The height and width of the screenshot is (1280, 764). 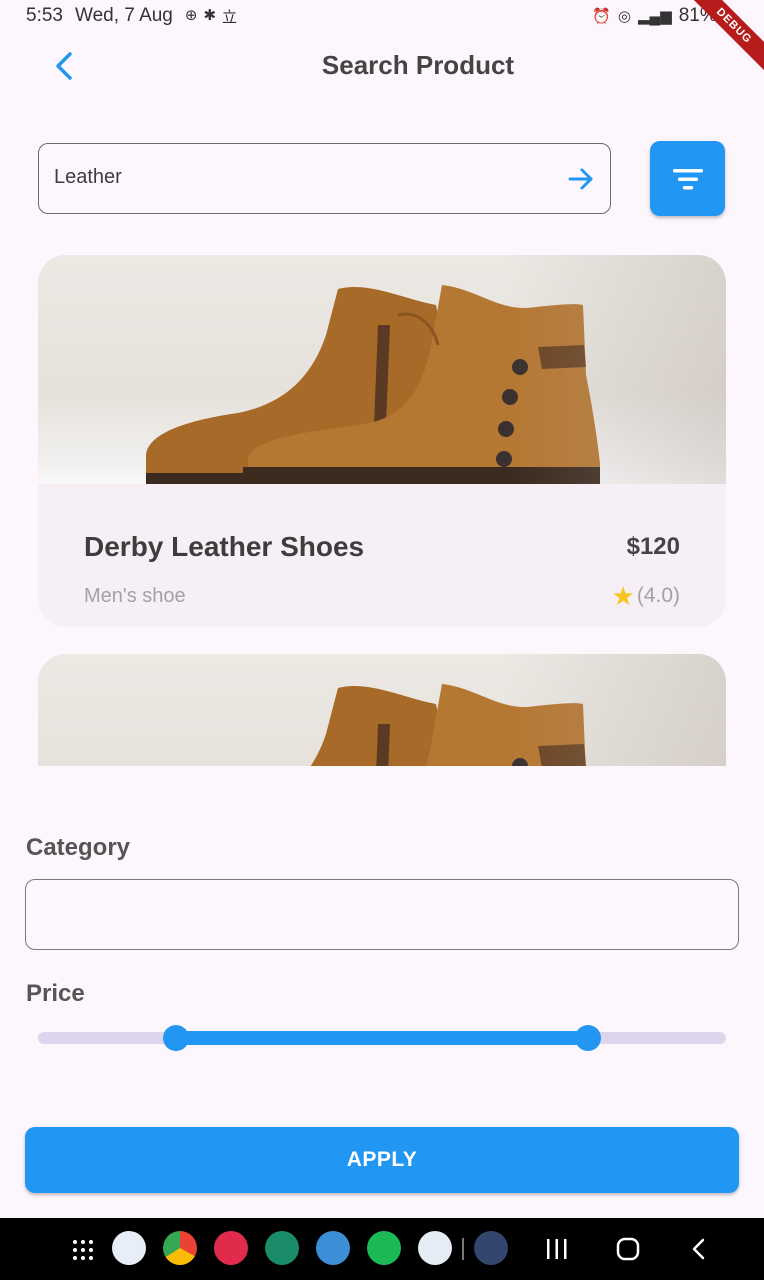 I want to click on bug-icon: ✱, so click(x=210, y=15).